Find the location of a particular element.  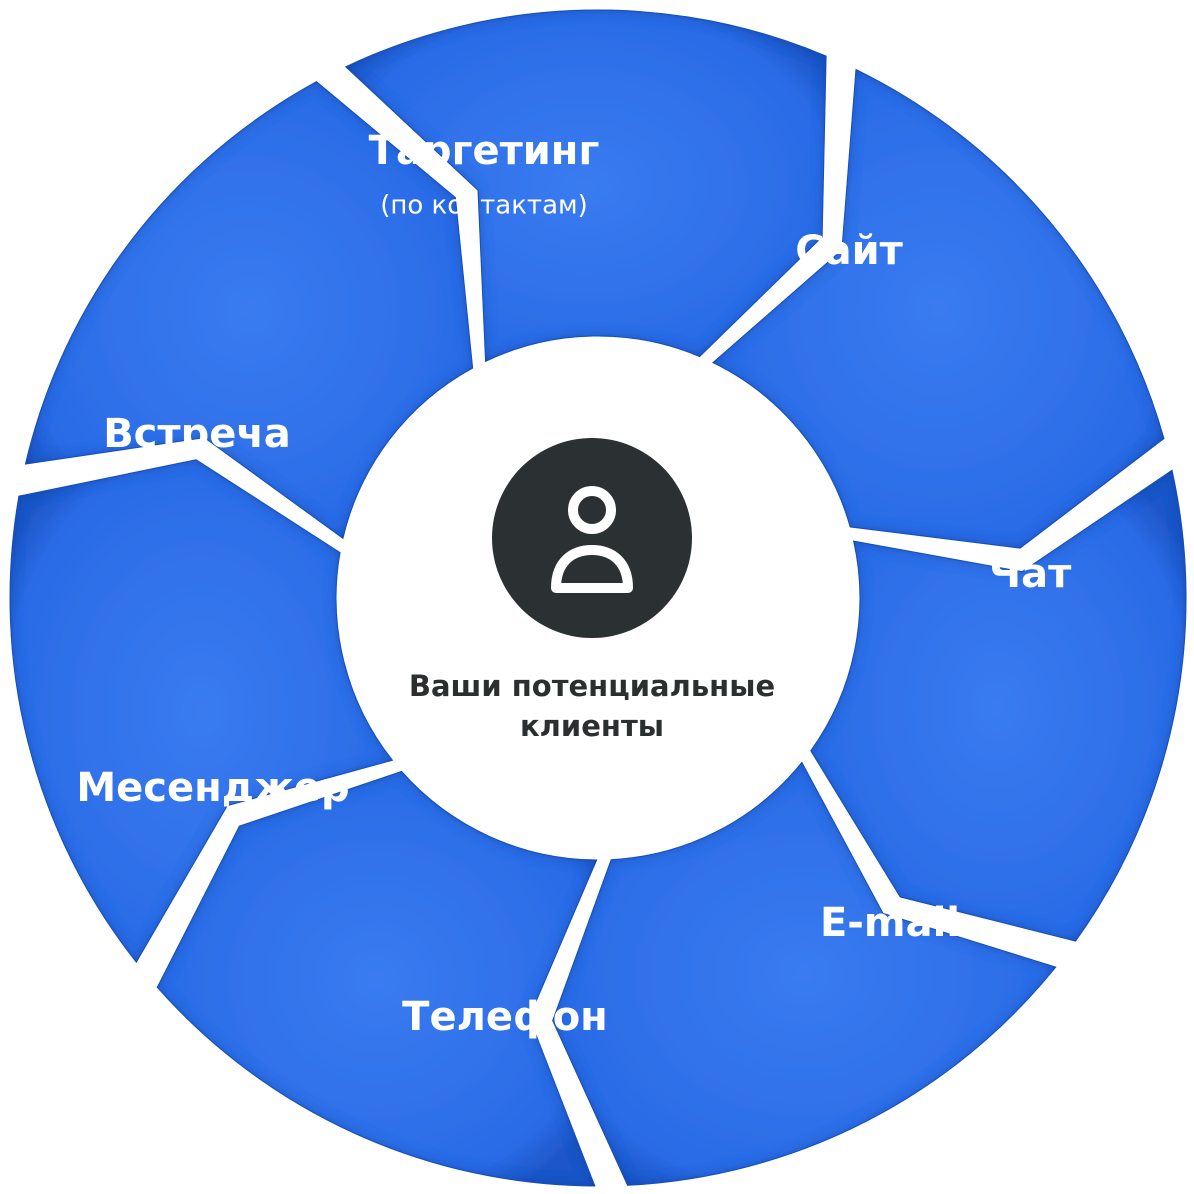

segment-label-targeting: Таргетинг is located at coordinates (484, 151).